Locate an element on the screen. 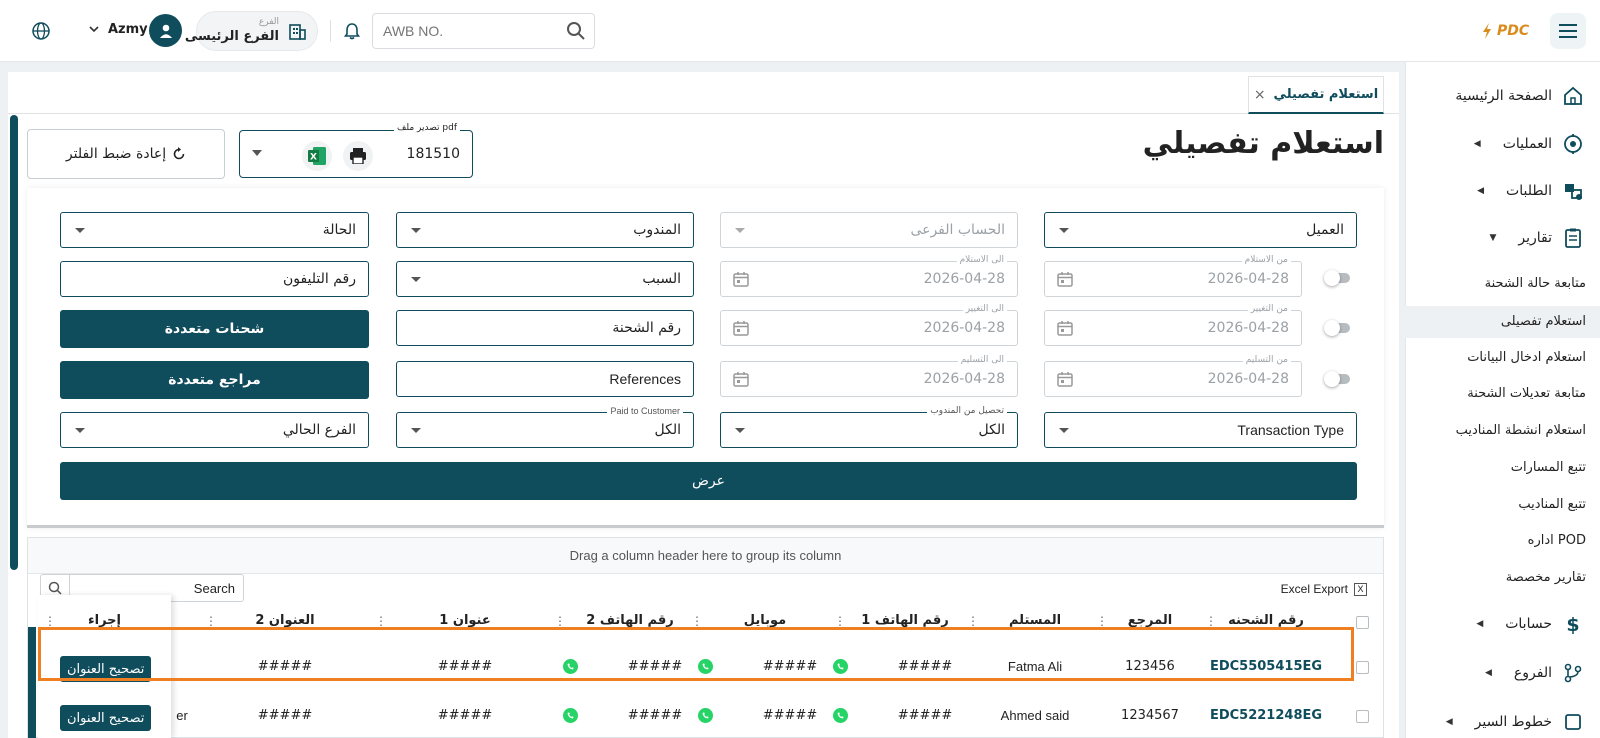  close-icon: × is located at coordinates (1260, 95).